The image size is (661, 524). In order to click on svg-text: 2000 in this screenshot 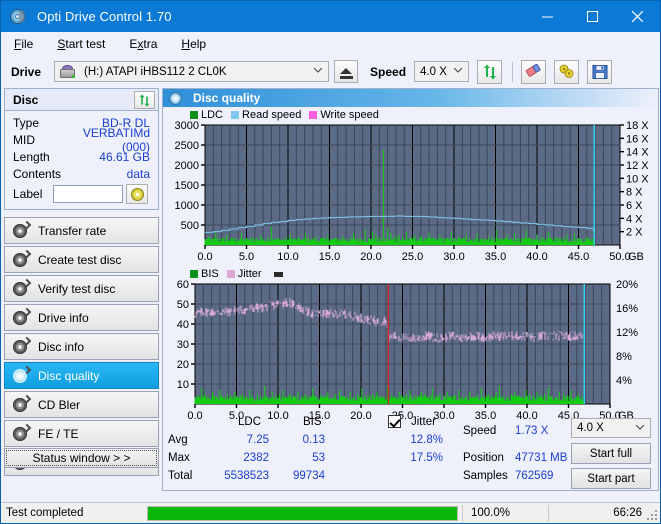, I will do `click(187, 166)`.